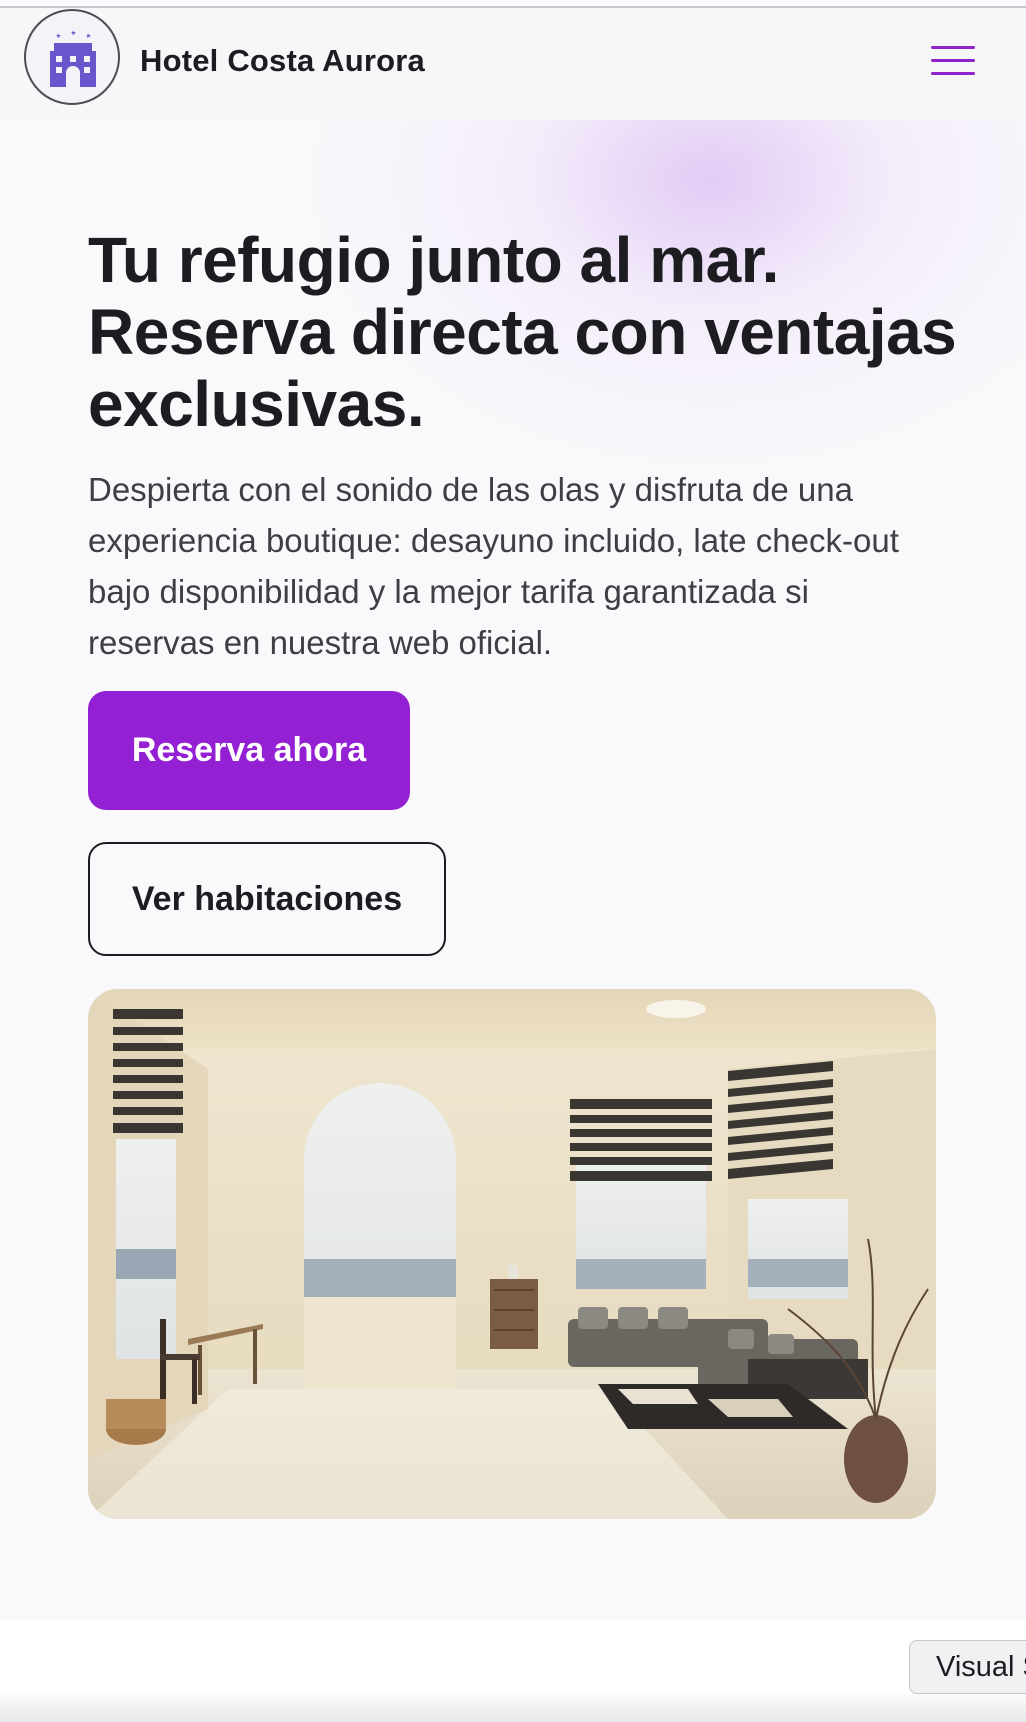 This screenshot has width=1026, height=1722. I want to click on hotel-building-icon, so click(73, 58).